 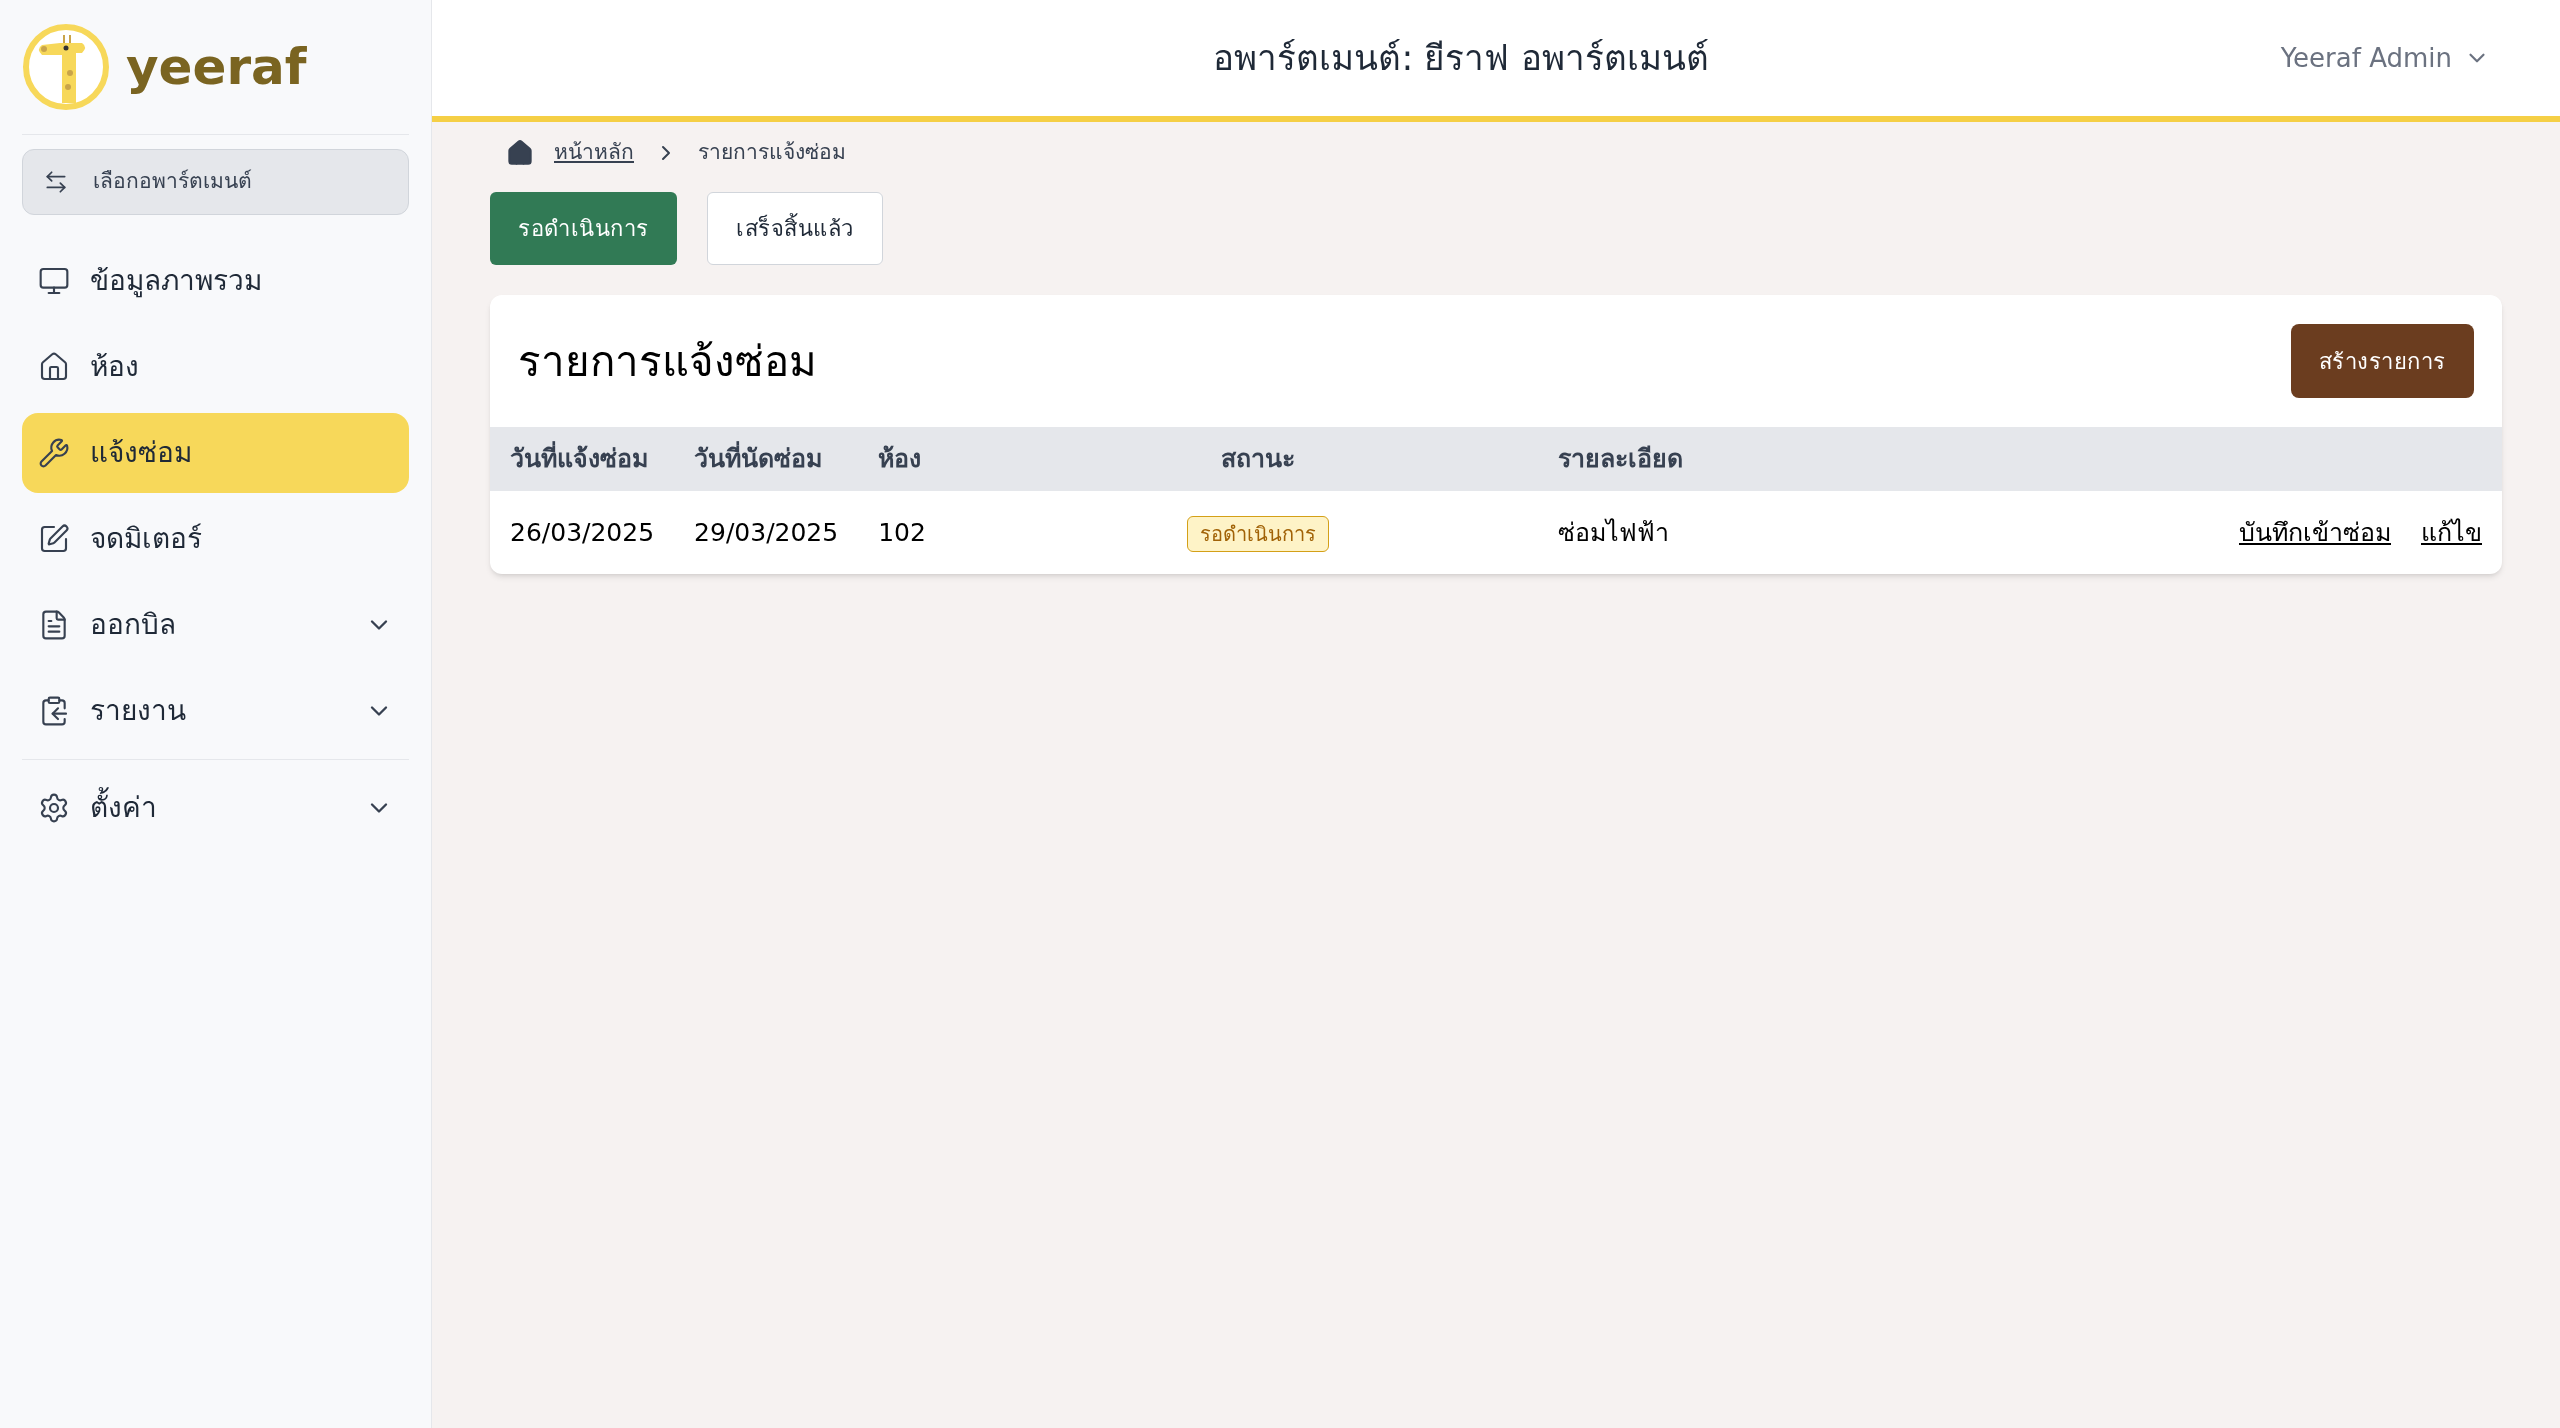 What do you see at coordinates (54, 281) in the screenshot?
I see `monitor-icon` at bounding box center [54, 281].